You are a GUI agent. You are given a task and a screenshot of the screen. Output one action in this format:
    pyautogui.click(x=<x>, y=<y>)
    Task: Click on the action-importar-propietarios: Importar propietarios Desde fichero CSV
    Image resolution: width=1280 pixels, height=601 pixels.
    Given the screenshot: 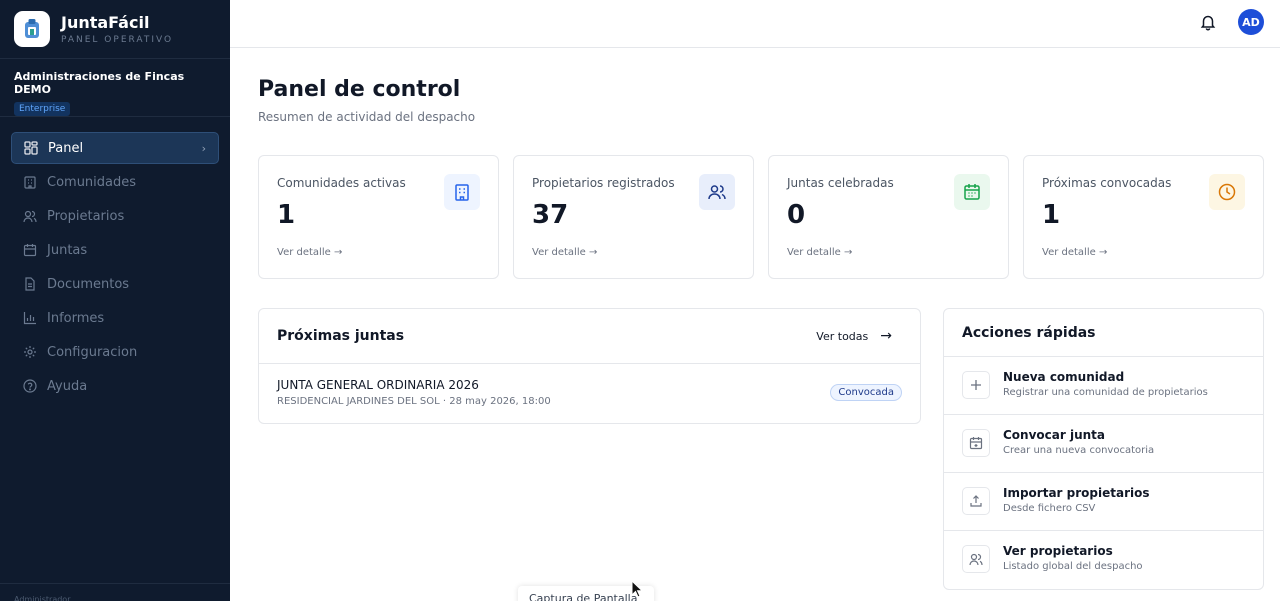 What is the action you would take?
    pyautogui.click(x=1103, y=502)
    